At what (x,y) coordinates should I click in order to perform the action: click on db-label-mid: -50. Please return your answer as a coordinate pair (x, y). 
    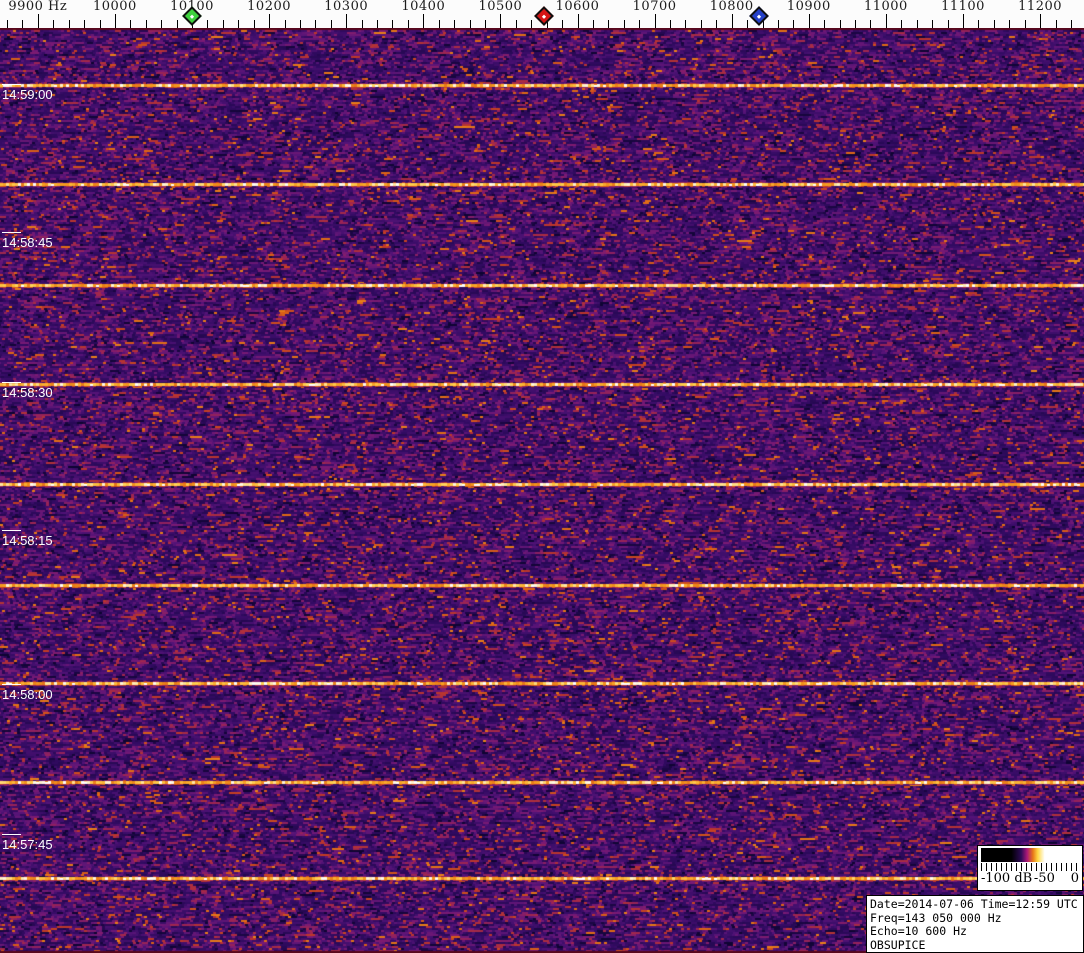
    Looking at the image, I should click on (1044, 878).